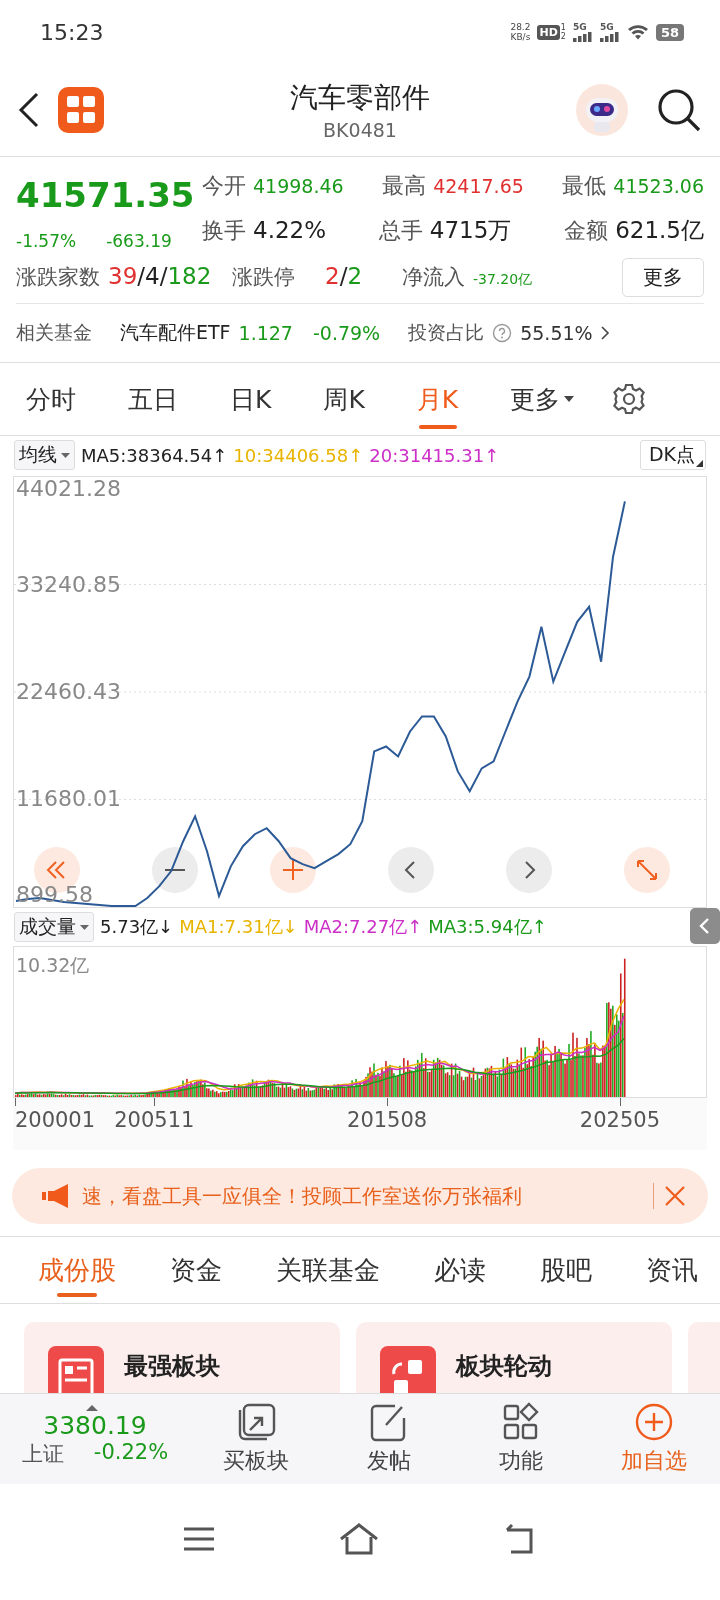 The image size is (720, 1600). Describe the element at coordinates (705, 926) in the screenshot. I see `collapse-tab-icon` at that location.